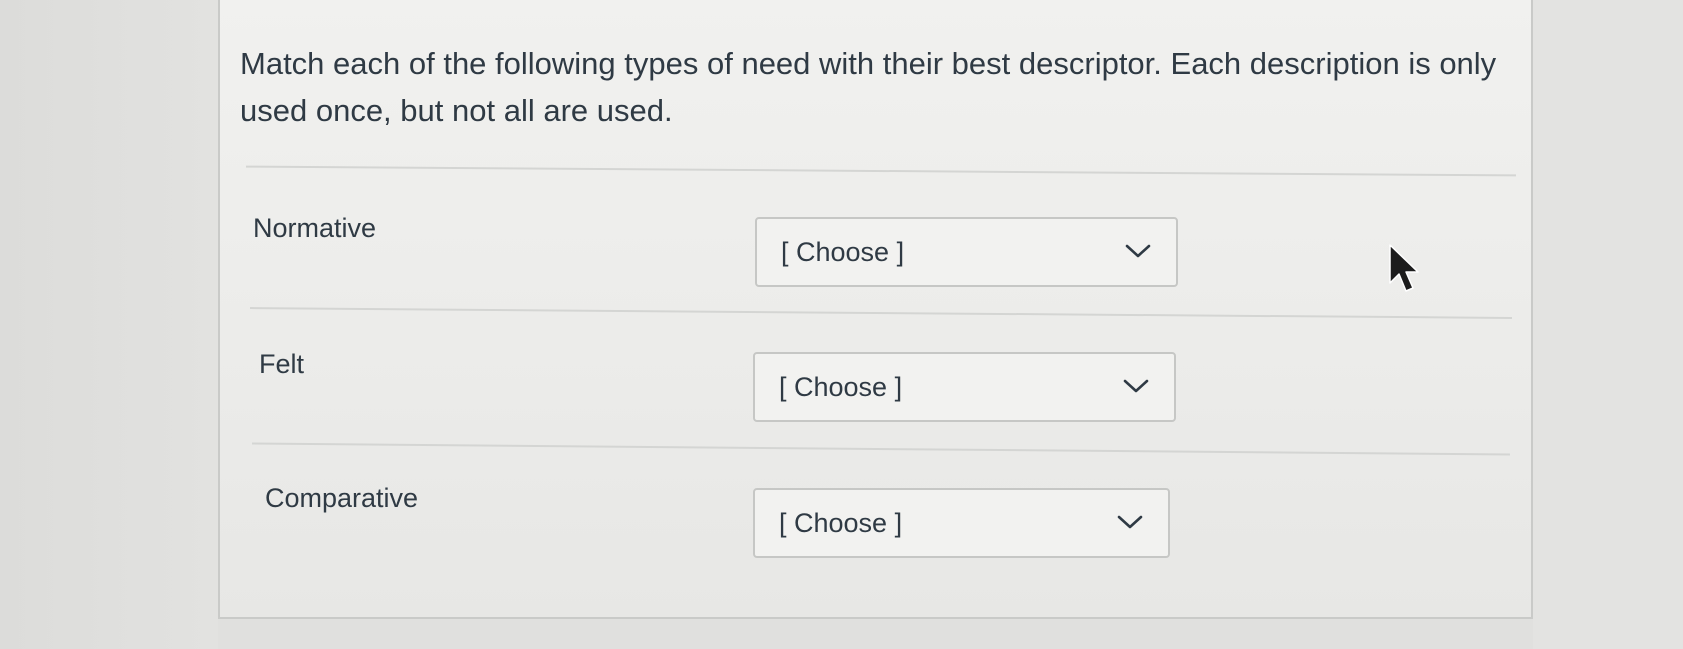 This screenshot has width=1683, height=649. What do you see at coordinates (109, 324) in the screenshot?
I see `background-left` at bounding box center [109, 324].